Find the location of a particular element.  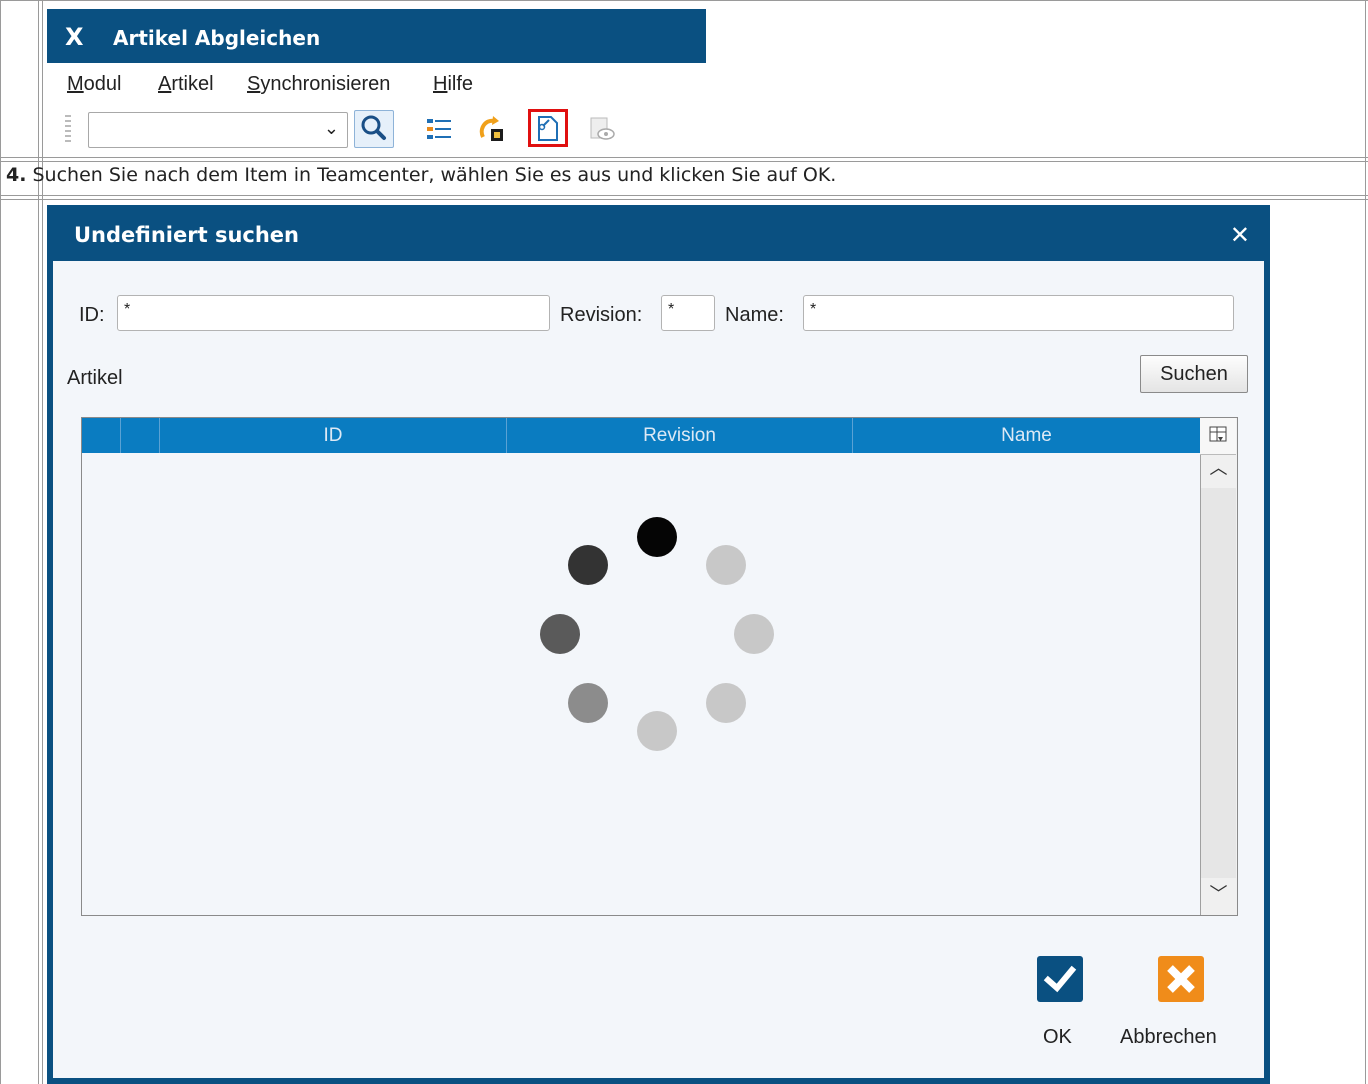

abbrechen-button: Abbrechen is located at coordinates (1168, 1037).